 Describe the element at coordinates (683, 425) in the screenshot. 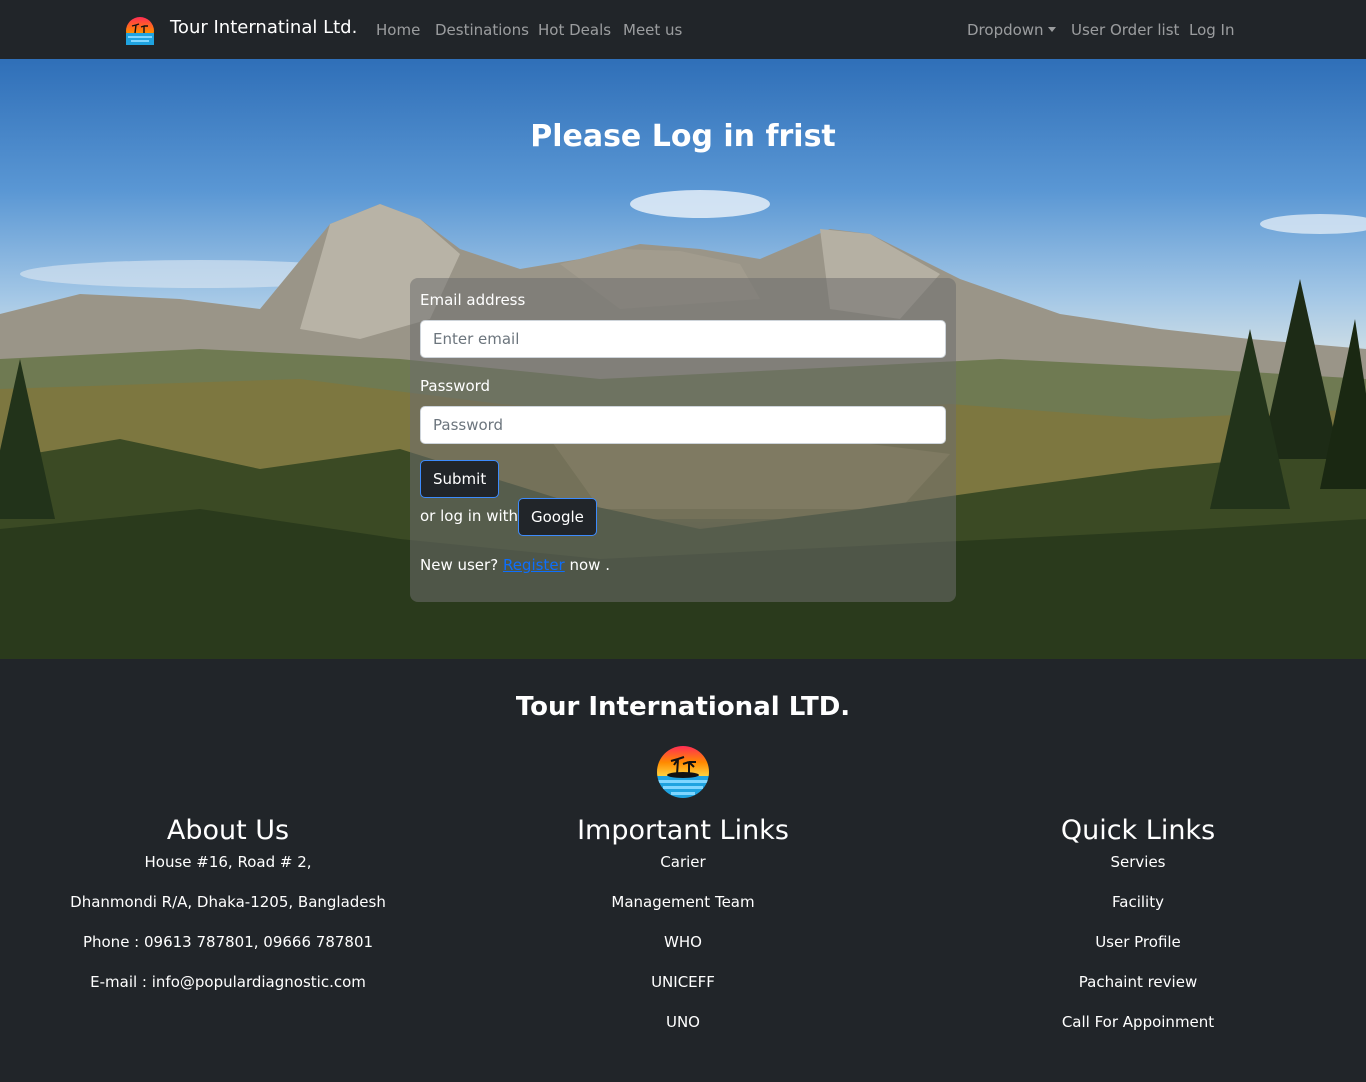

I see `password-field` at that location.